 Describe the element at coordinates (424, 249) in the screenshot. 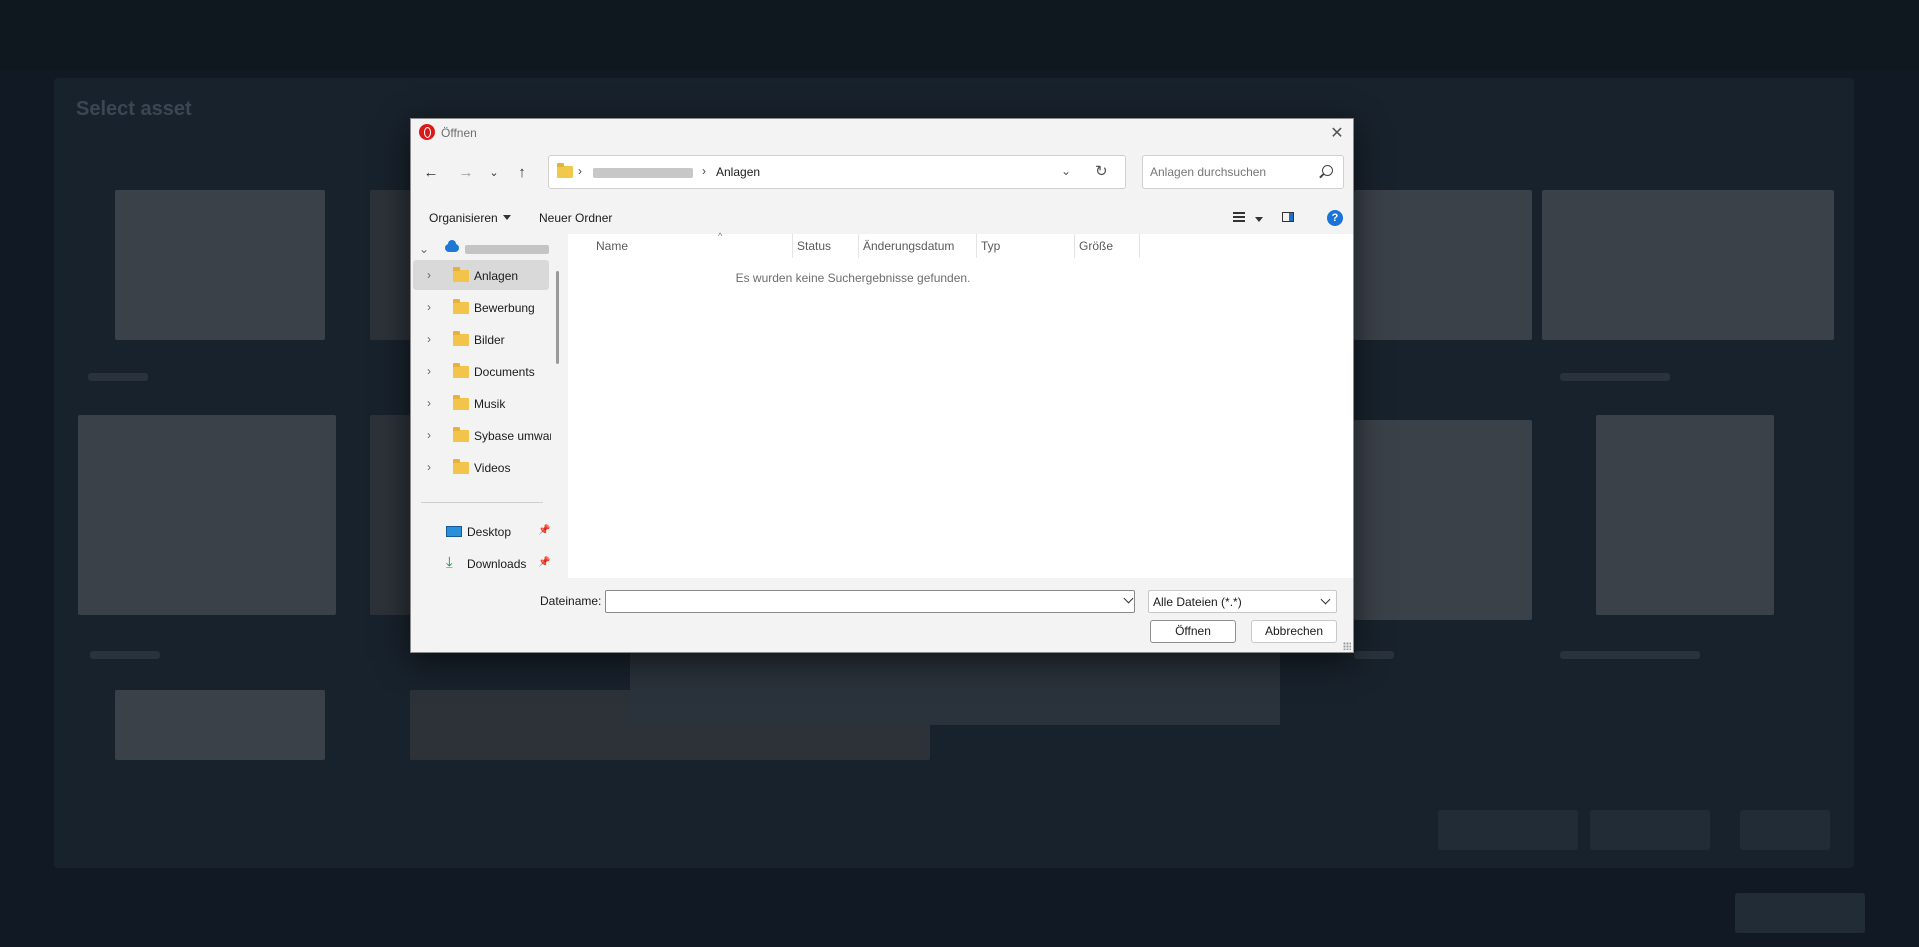

I see `chevron-down-icon: ⌄` at that location.